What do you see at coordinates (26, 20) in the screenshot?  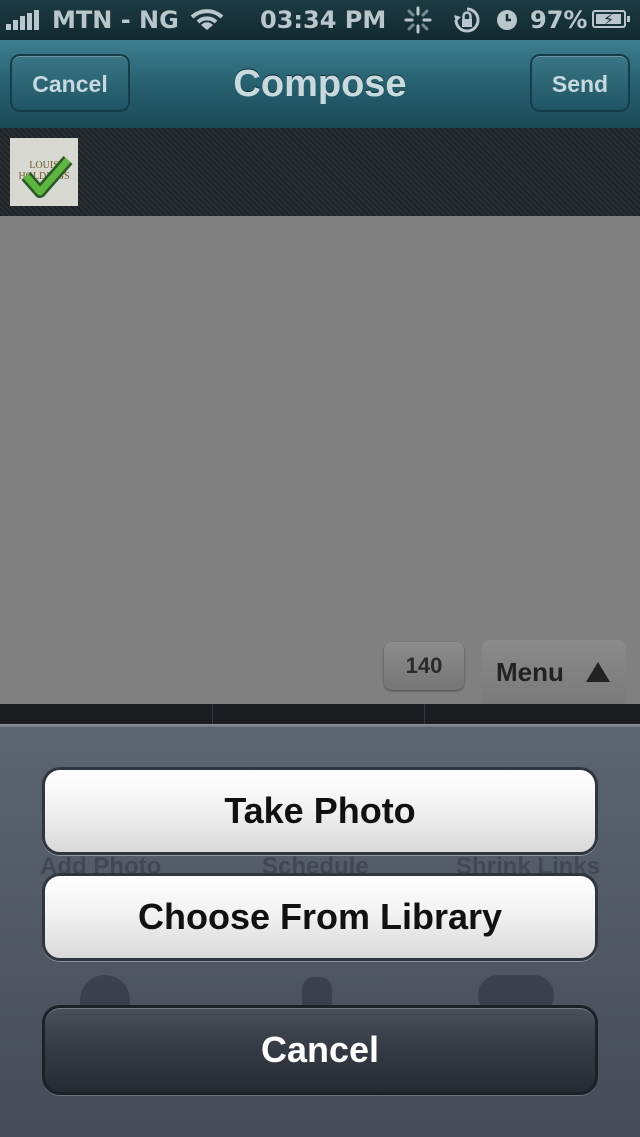 I see `signal-icon` at bounding box center [26, 20].